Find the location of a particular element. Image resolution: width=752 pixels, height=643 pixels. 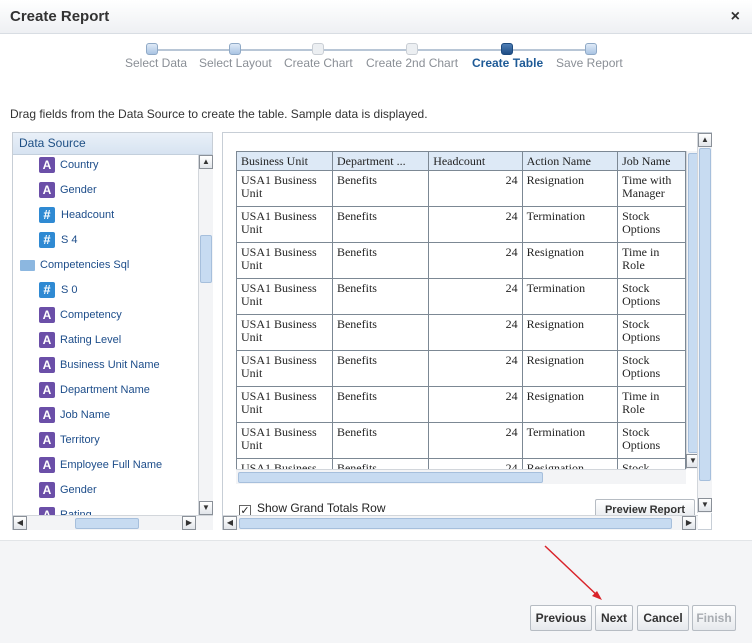

data-source-item-label: S 4 is located at coordinates (69, 240).